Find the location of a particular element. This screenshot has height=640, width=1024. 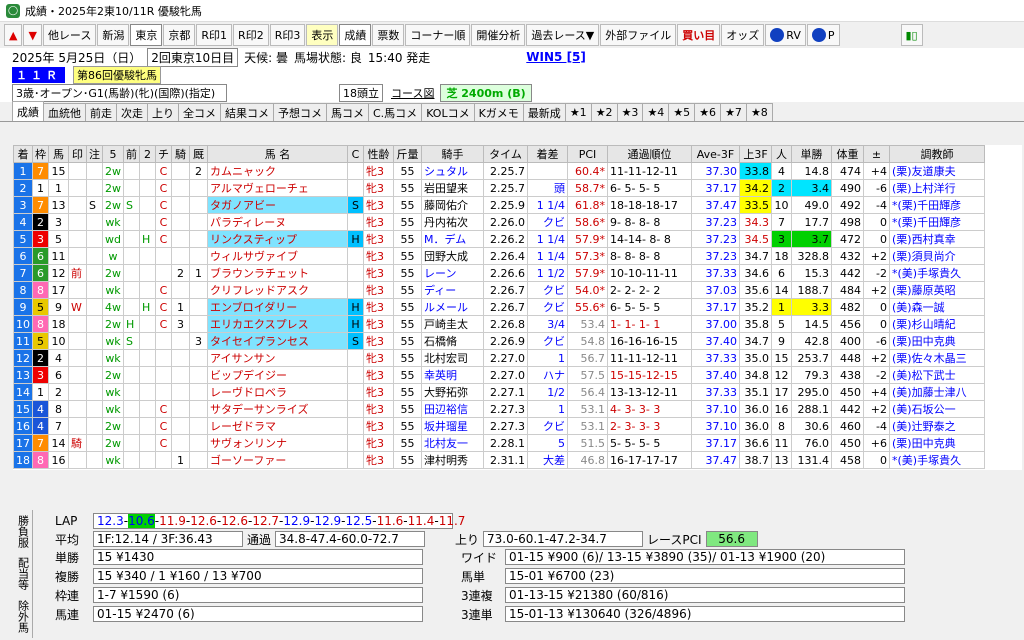

tab-2: 前走 is located at coordinates (101, 112).